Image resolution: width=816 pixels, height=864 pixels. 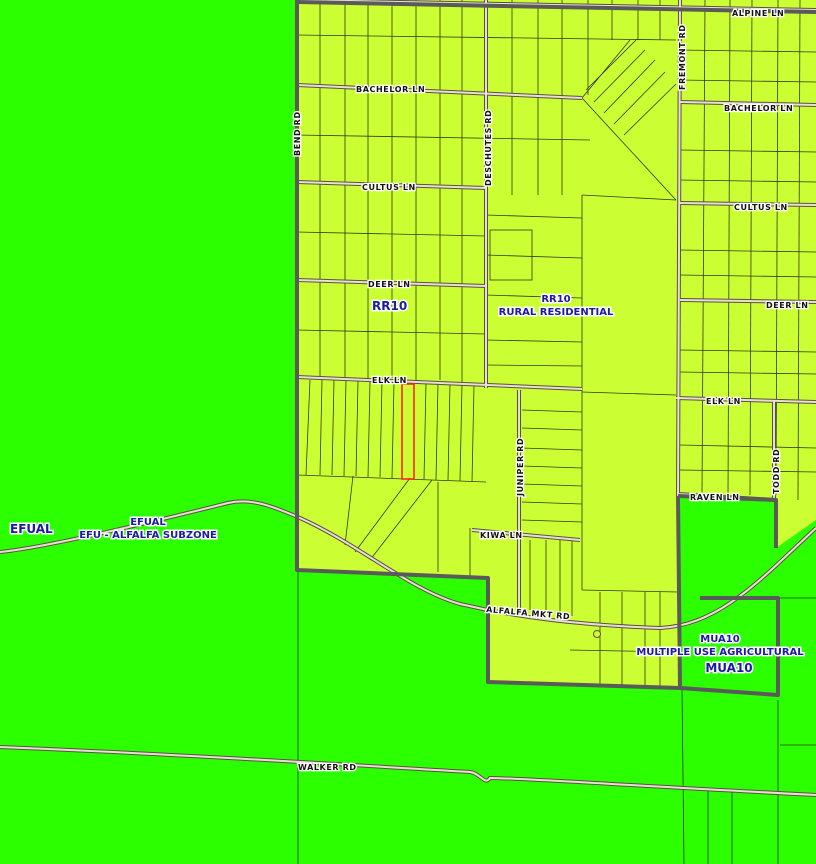 What do you see at coordinates (682, 57) in the screenshot?
I see `road-label-fremont-rd: FREMONT RD` at bounding box center [682, 57].